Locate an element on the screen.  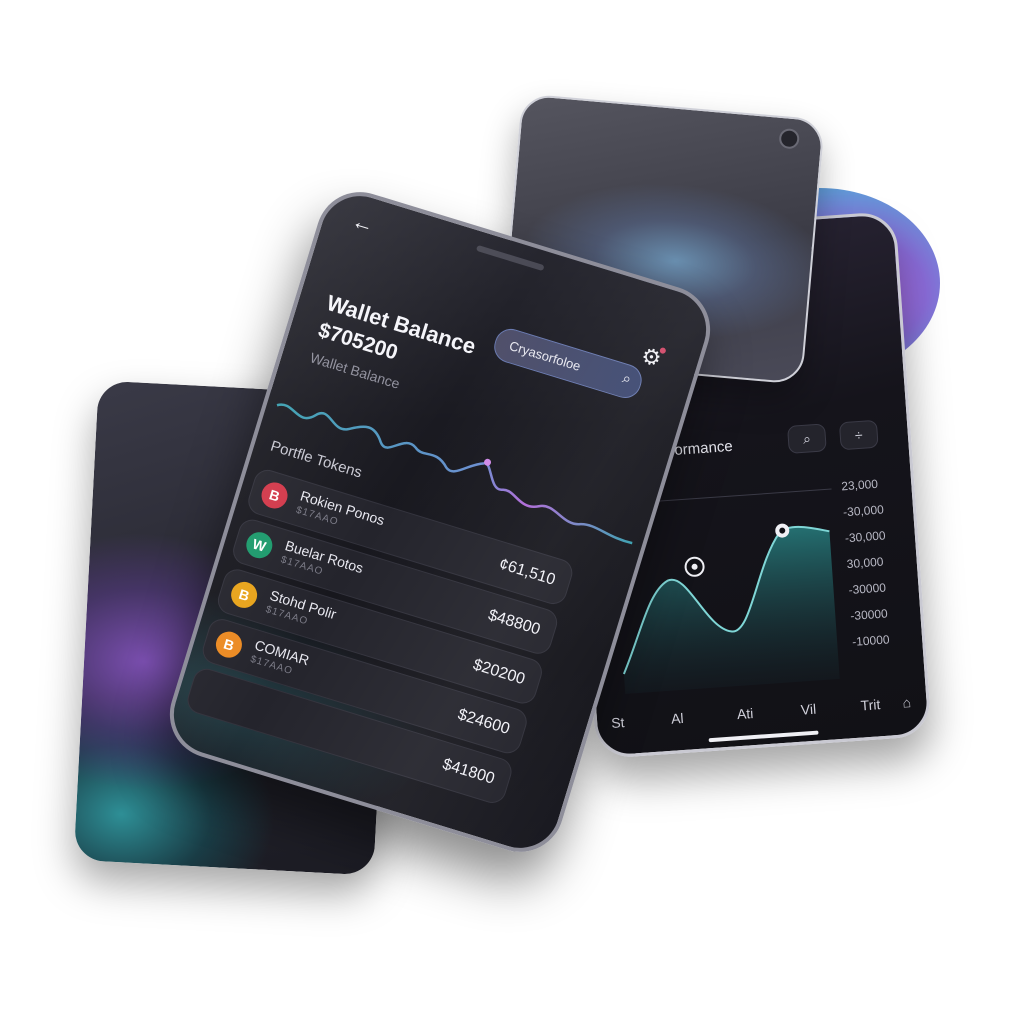
divide-button: ÷ is located at coordinates (858, 435).